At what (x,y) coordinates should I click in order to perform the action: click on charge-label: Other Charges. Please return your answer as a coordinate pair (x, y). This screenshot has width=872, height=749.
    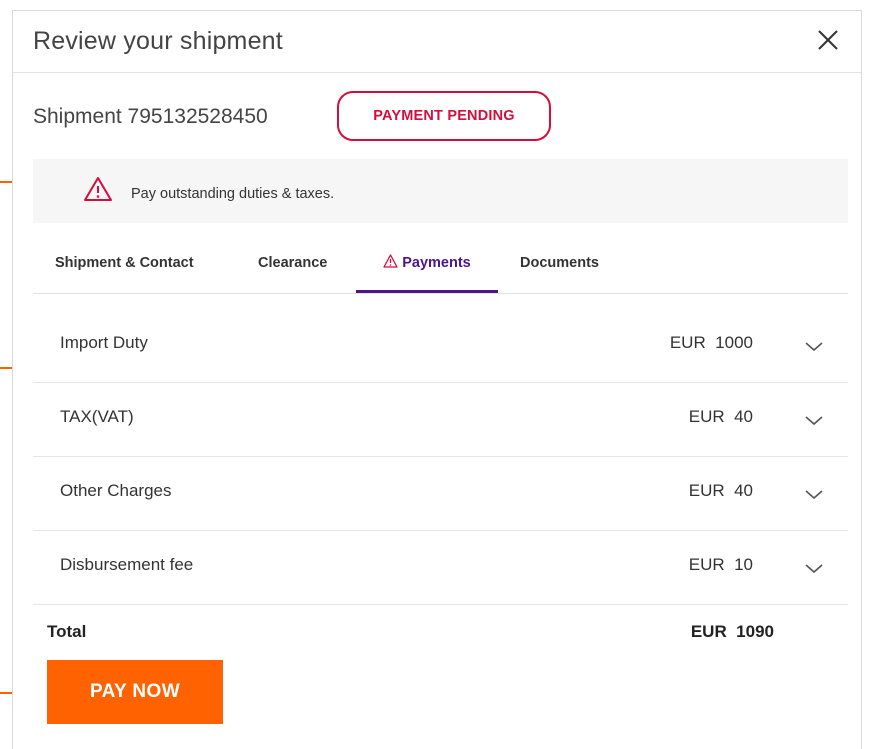
    Looking at the image, I should click on (116, 490).